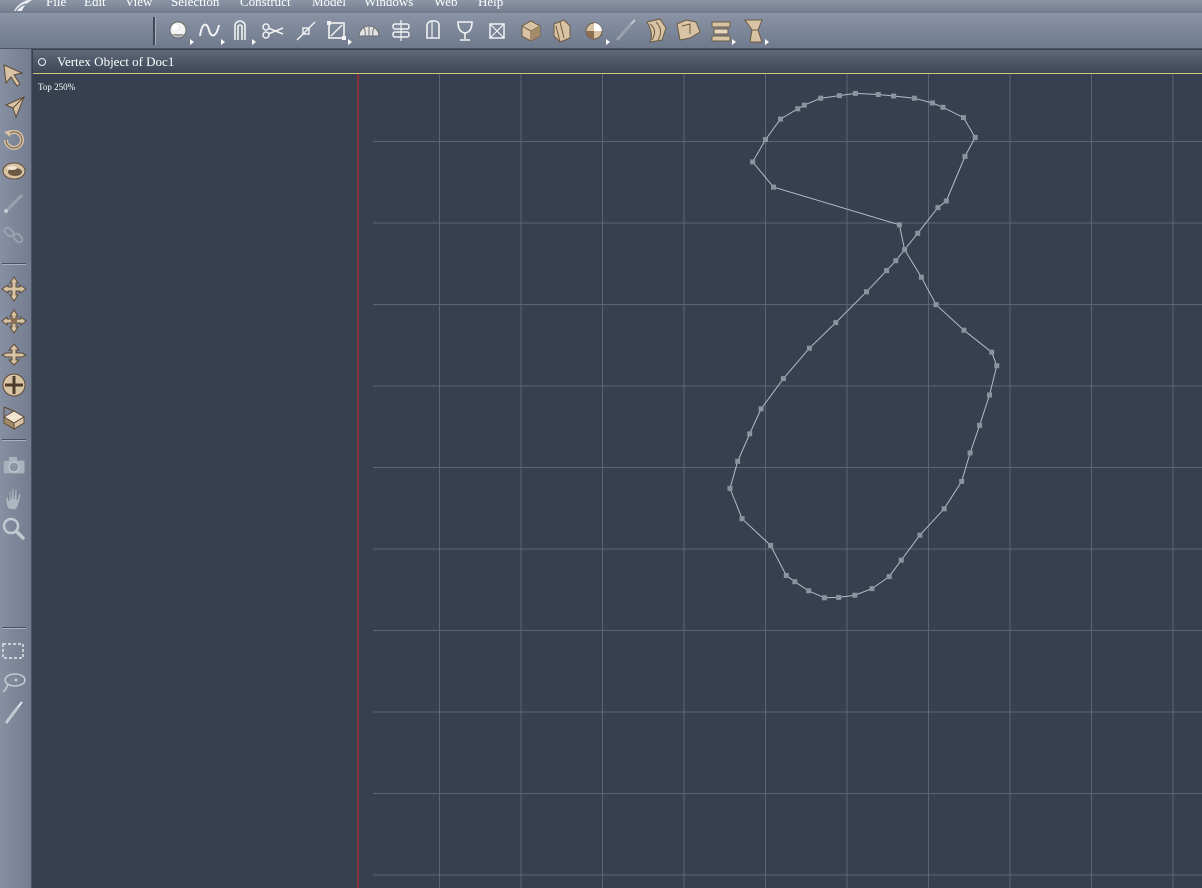 This screenshot has width=1202, height=888. I want to click on sphere-tool-button, so click(179, 31).